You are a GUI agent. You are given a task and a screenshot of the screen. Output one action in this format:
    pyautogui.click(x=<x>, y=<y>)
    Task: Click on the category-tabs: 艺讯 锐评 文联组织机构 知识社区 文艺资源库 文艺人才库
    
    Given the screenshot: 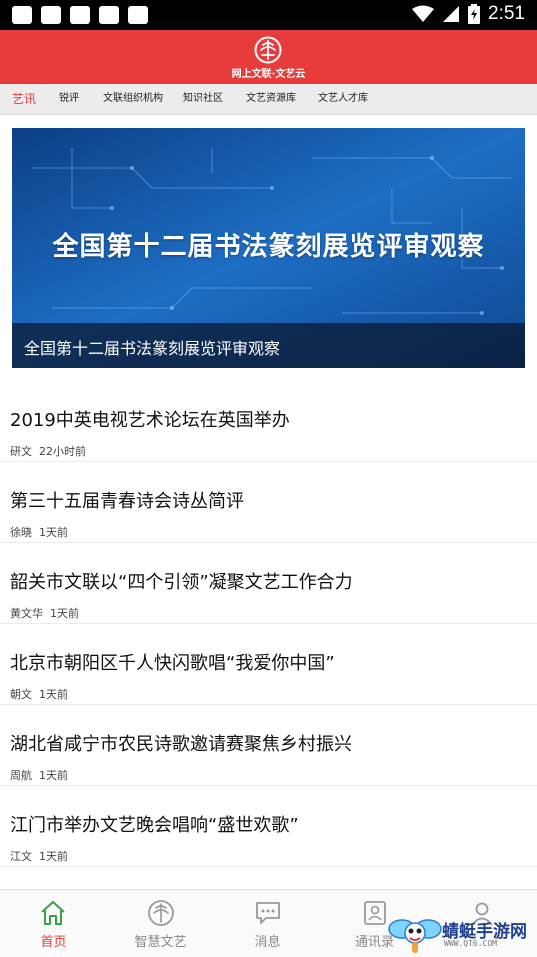 What is the action you would take?
    pyautogui.click(x=268, y=99)
    